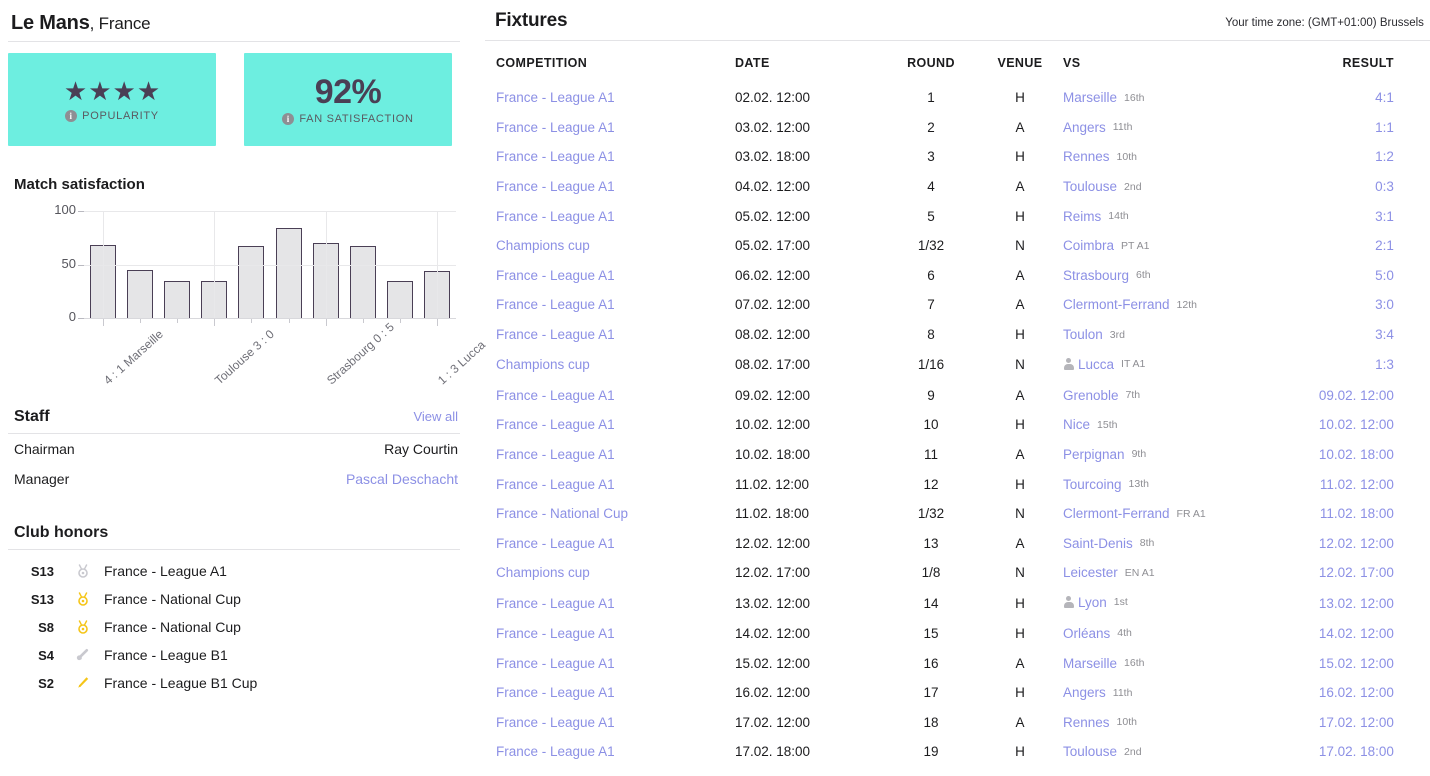 The height and width of the screenshot is (776, 1430). I want to click on column-header-round: ROUND, so click(931, 62).